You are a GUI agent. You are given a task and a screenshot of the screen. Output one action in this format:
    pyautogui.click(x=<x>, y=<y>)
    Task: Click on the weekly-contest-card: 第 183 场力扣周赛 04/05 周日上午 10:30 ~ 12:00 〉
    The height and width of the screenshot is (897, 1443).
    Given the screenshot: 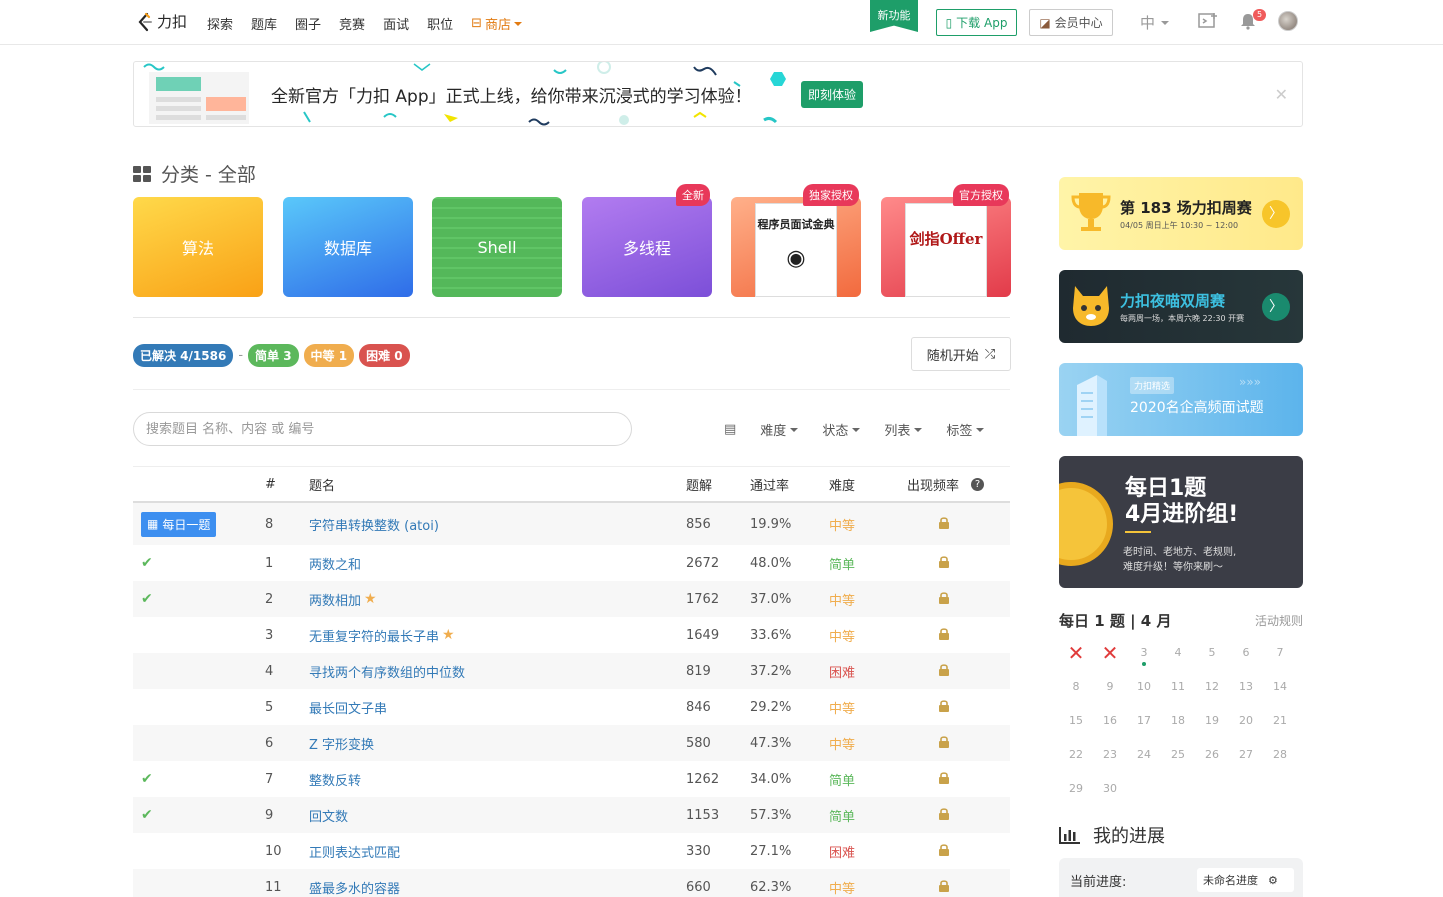 What is the action you would take?
    pyautogui.click(x=1181, y=213)
    